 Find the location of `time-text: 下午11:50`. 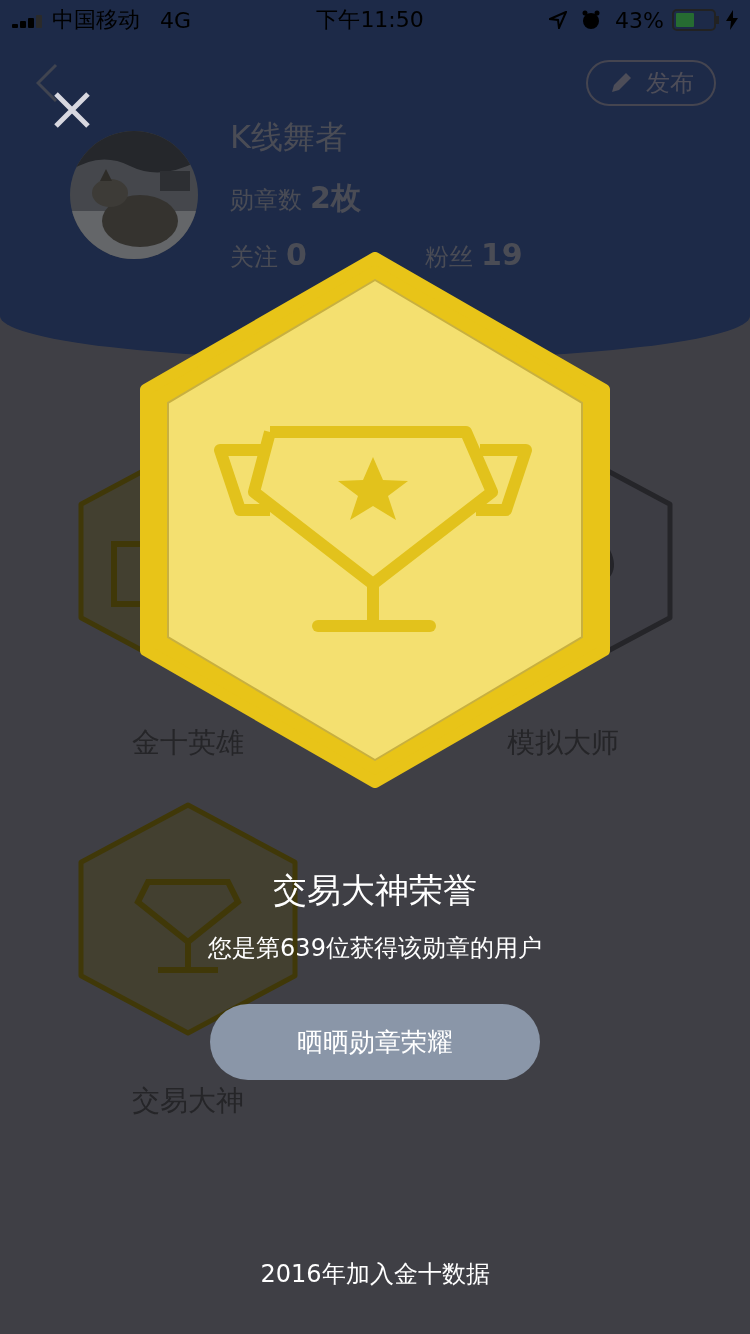

time-text: 下午11:50 is located at coordinates (370, 20).